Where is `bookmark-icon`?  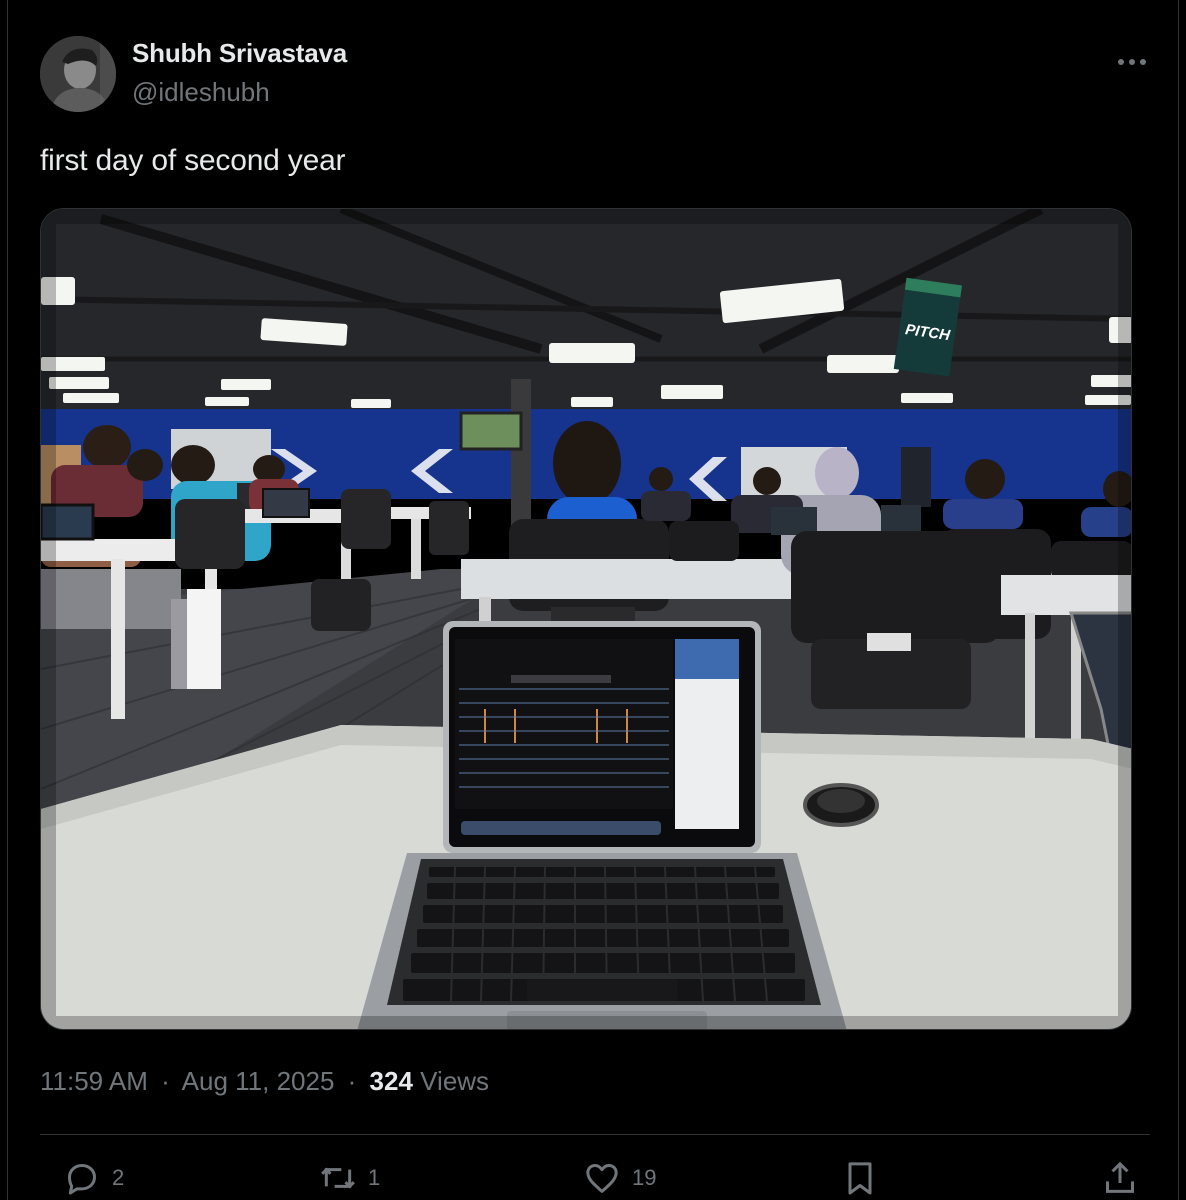 bookmark-icon is located at coordinates (860, 1178).